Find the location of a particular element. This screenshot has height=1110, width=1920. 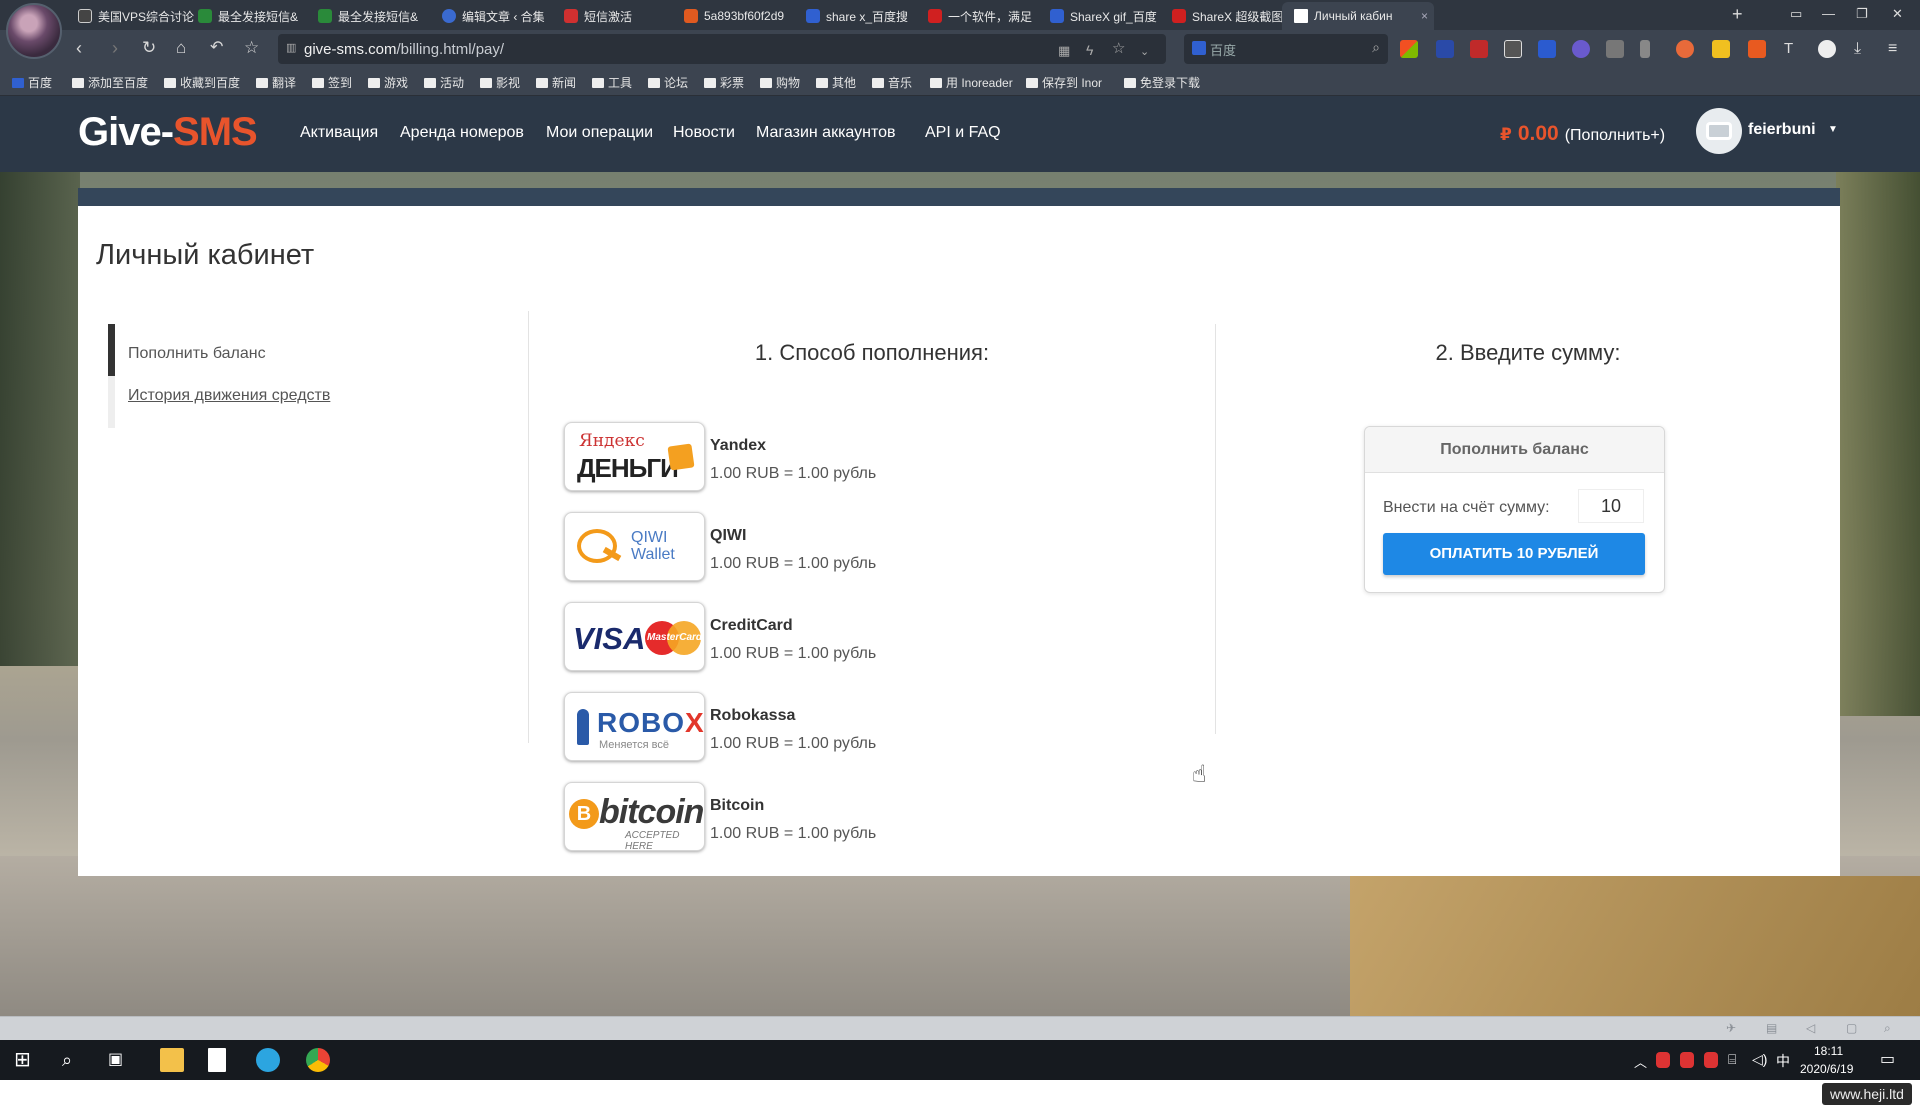

side-nav-history: История движения средств is located at coordinates (229, 396).